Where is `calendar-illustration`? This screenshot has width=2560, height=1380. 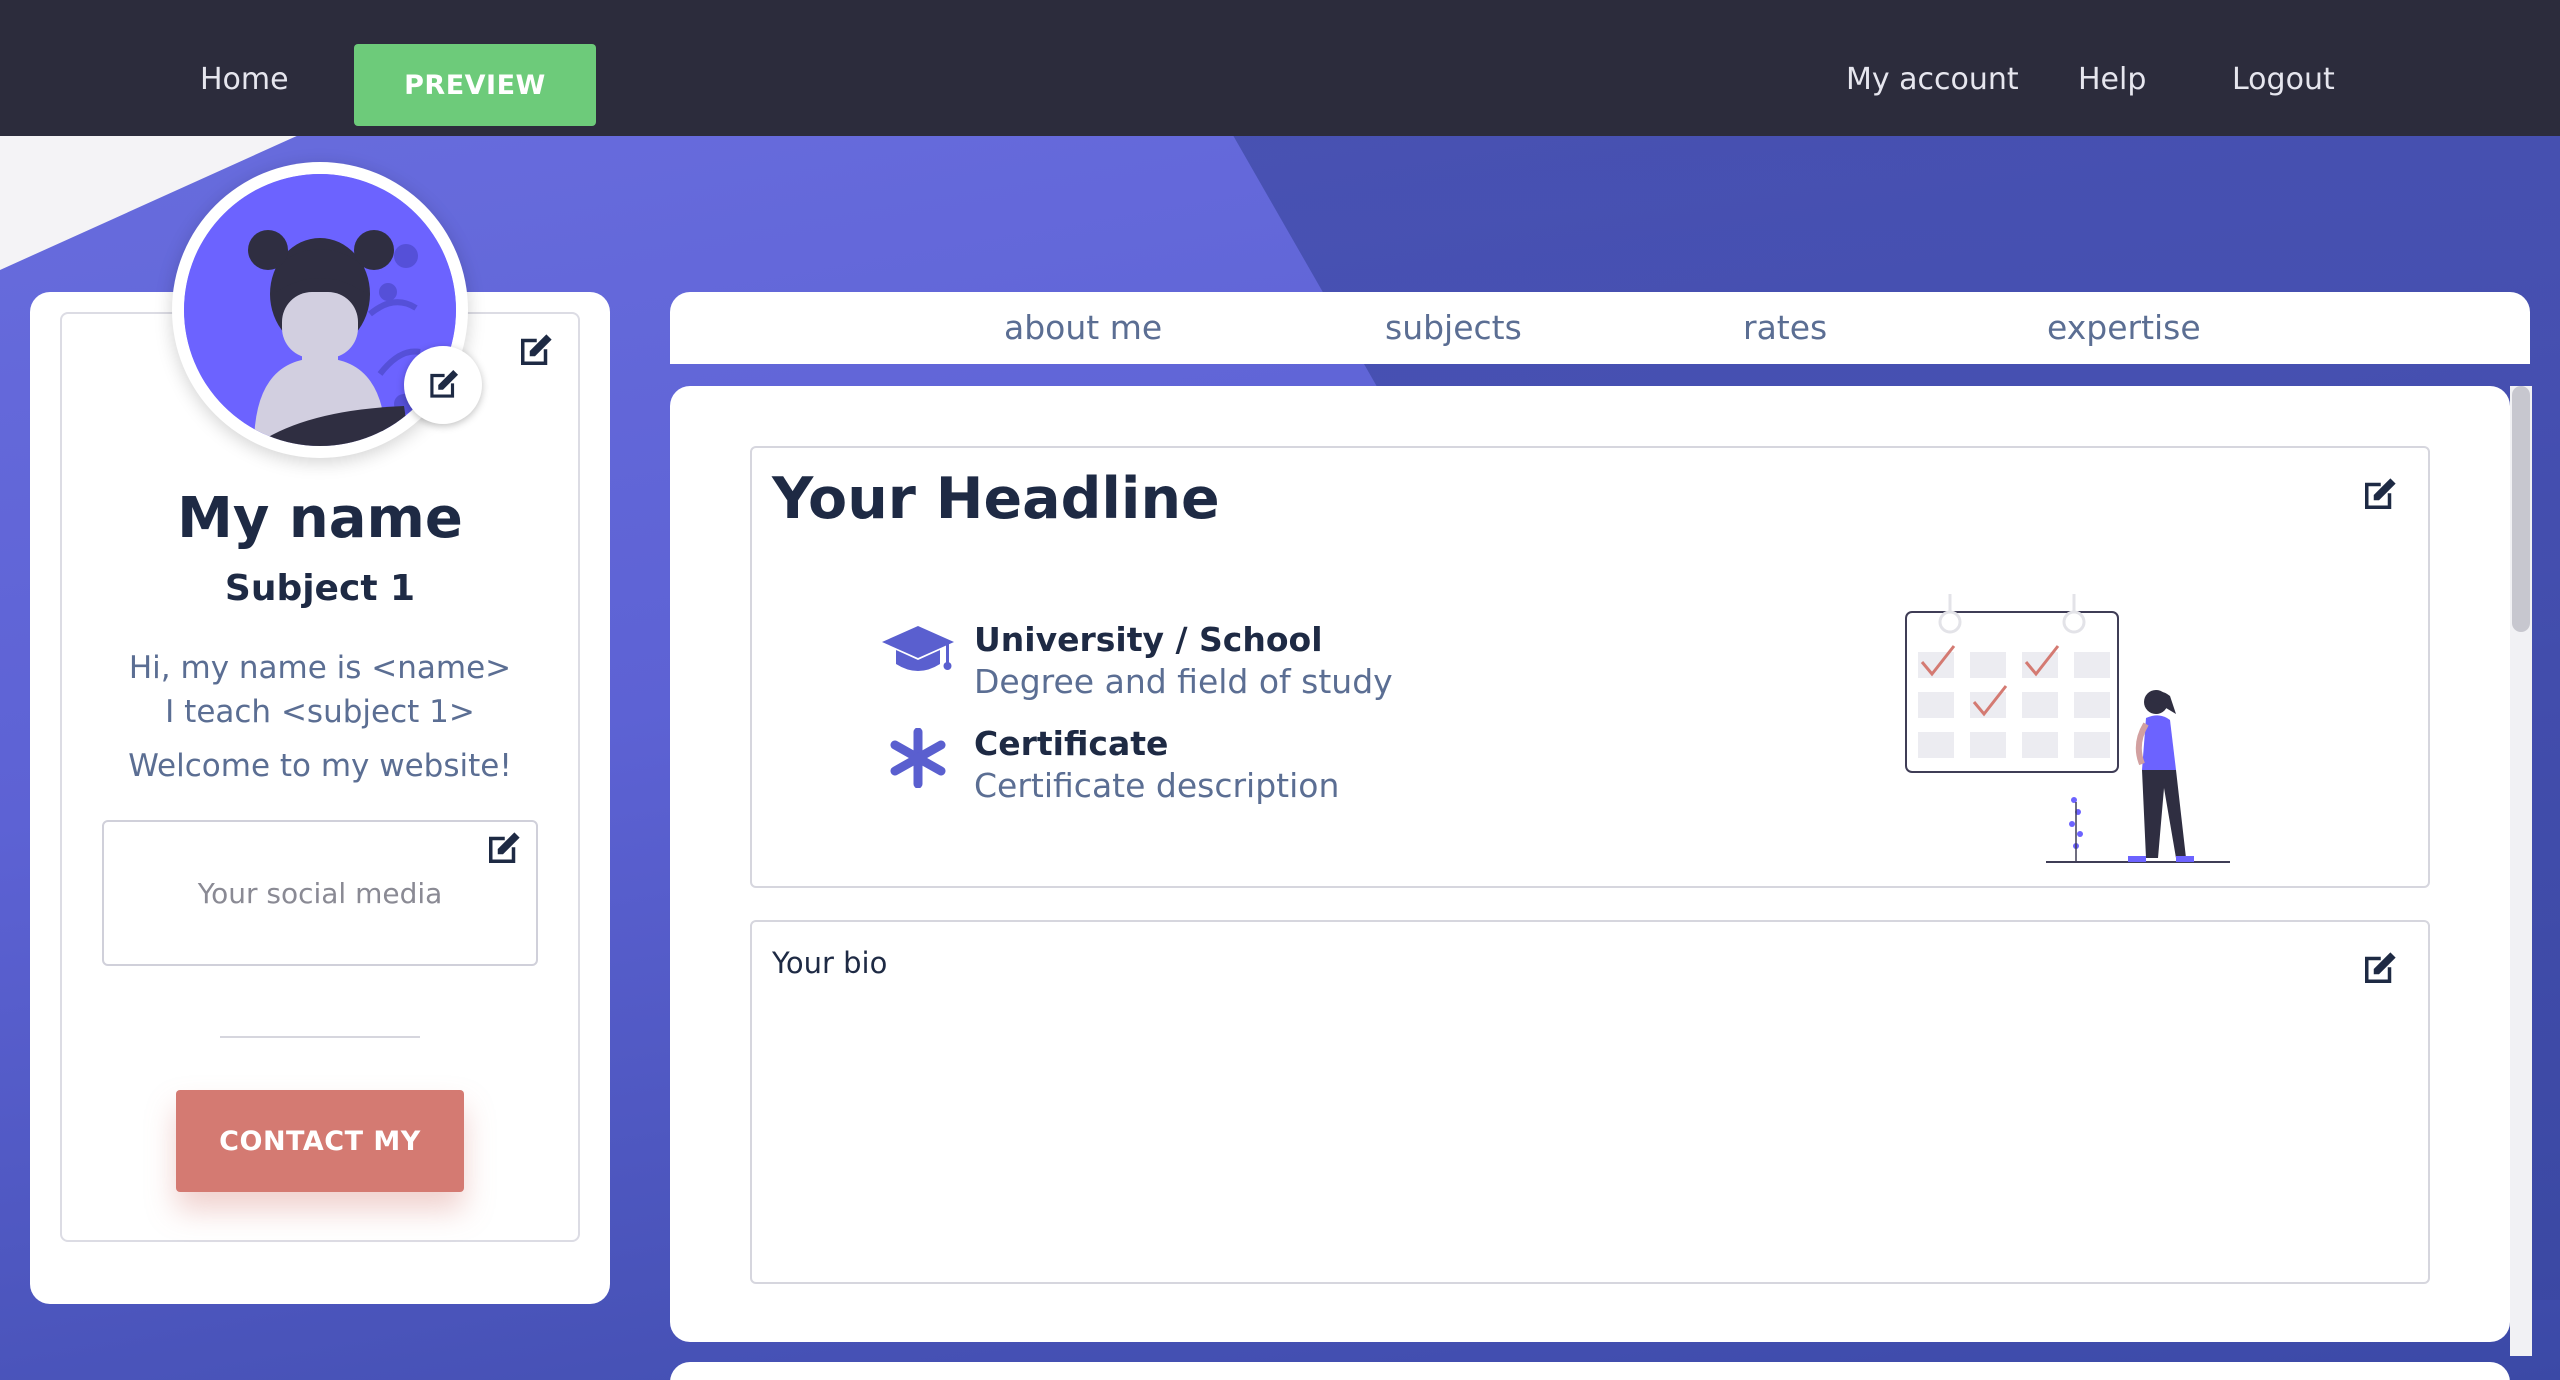 calendar-illustration is located at coordinates (2067, 728).